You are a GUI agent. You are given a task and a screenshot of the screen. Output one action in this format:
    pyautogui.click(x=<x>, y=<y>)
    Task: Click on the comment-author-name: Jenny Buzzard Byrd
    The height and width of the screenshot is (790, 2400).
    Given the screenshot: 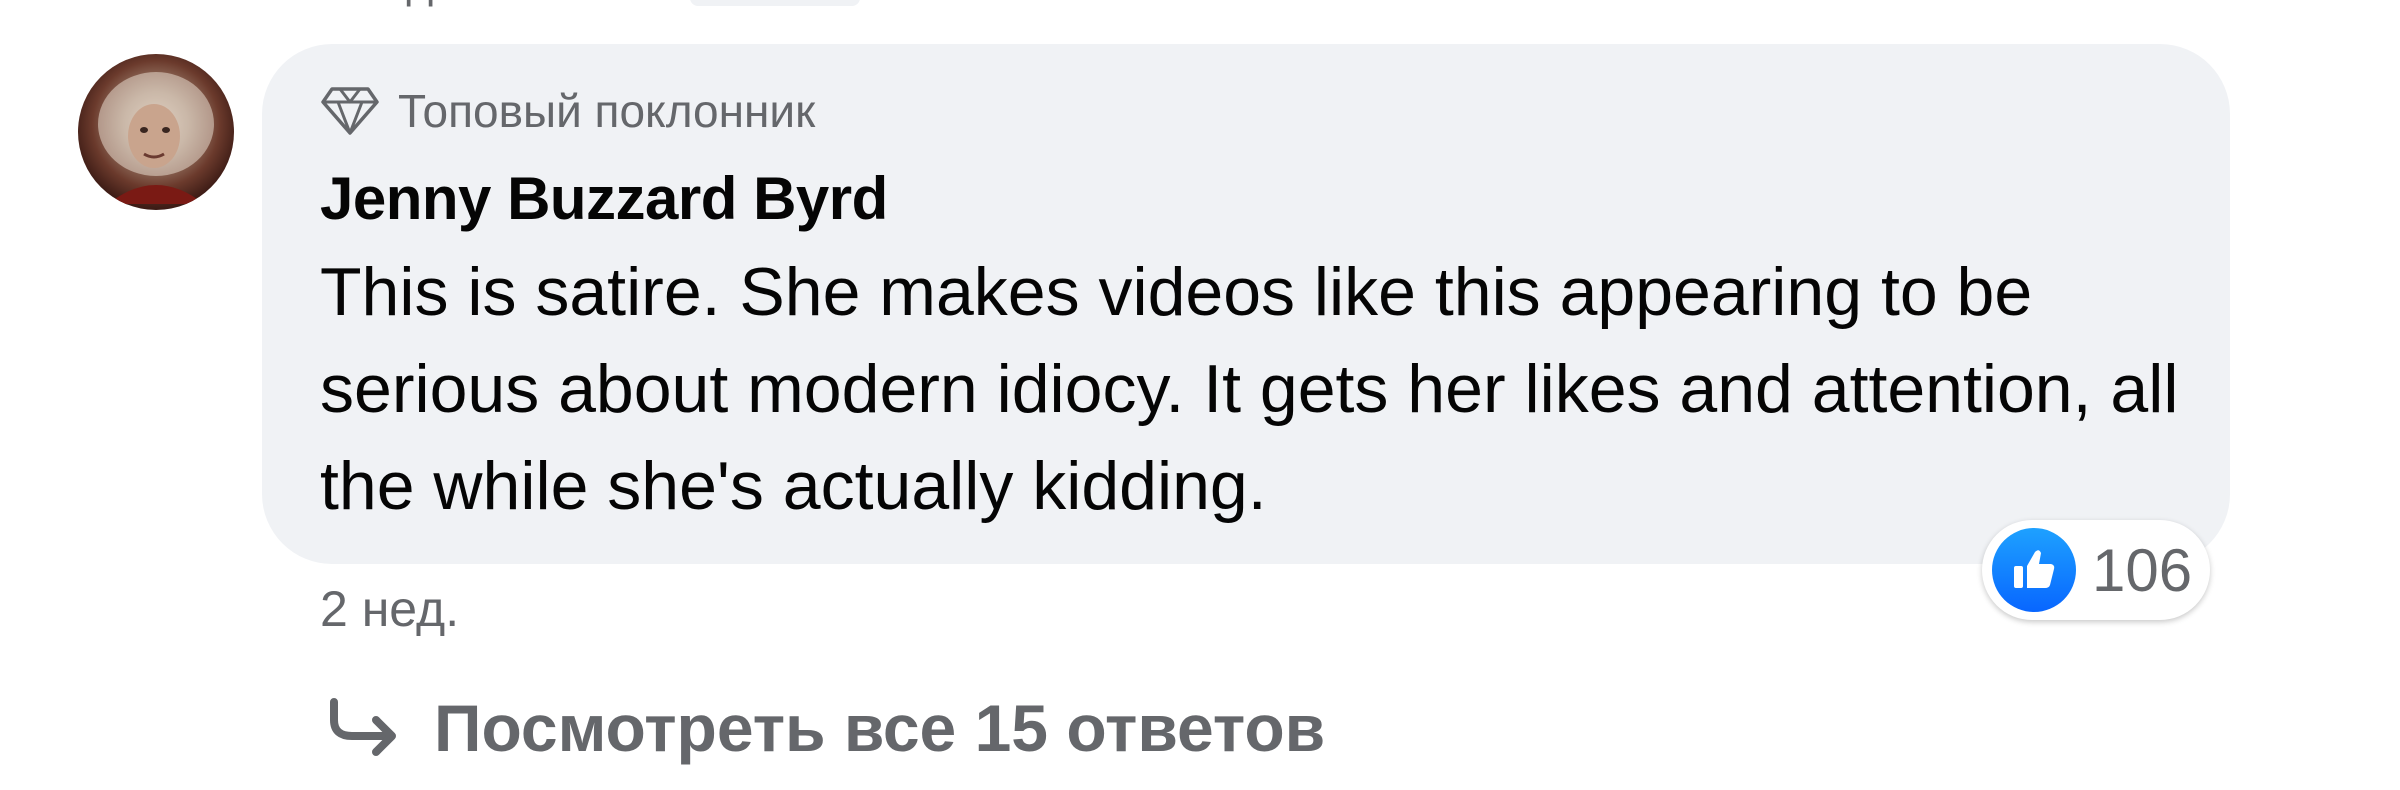 What is the action you would take?
    pyautogui.click(x=604, y=198)
    